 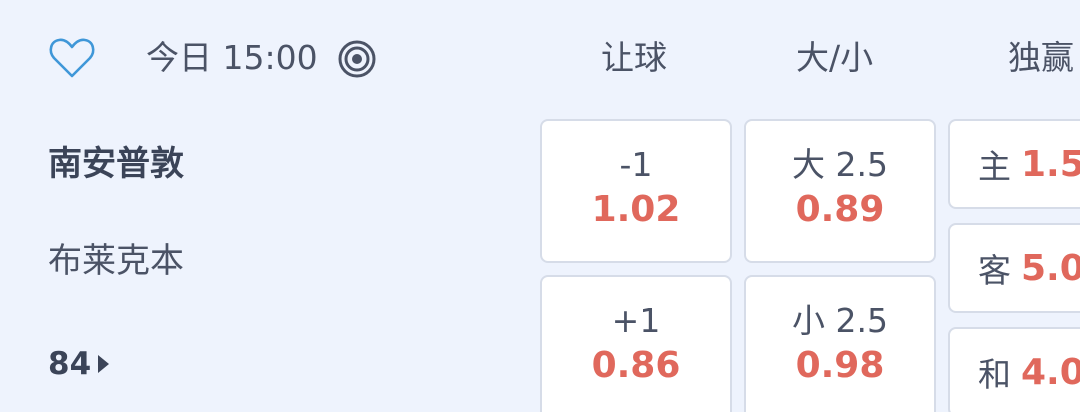 What do you see at coordinates (104, 364) in the screenshot?
I see `caret-right-icon` at bounding box center [104, 364].